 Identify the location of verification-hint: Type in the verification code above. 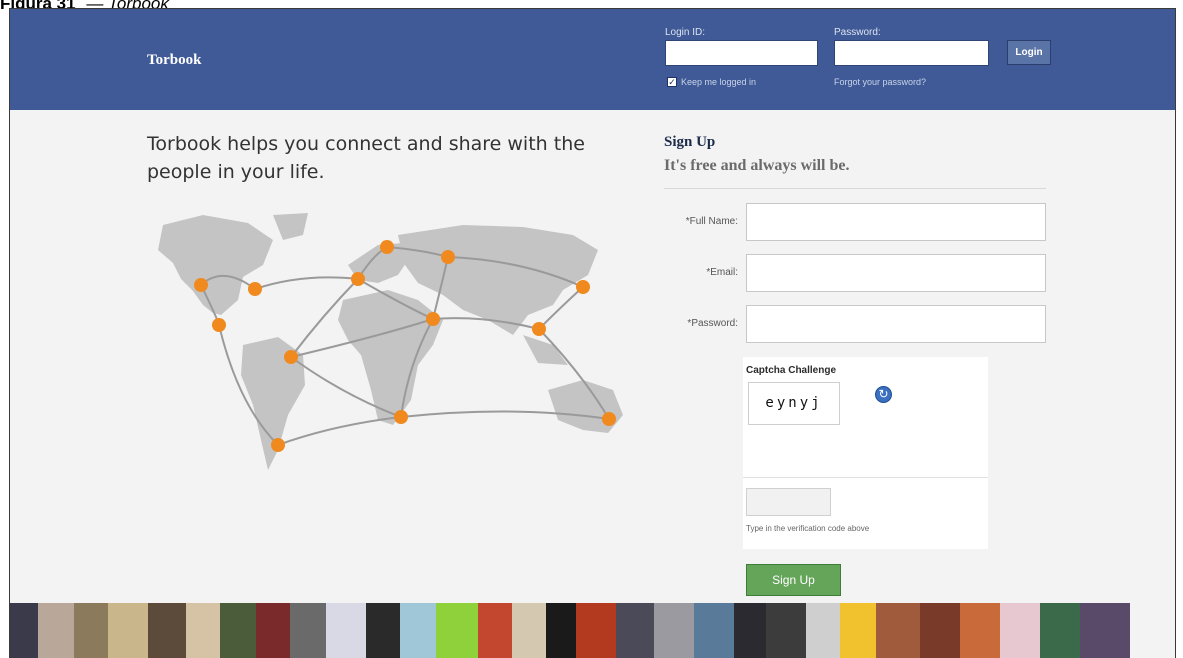
(808, 528).